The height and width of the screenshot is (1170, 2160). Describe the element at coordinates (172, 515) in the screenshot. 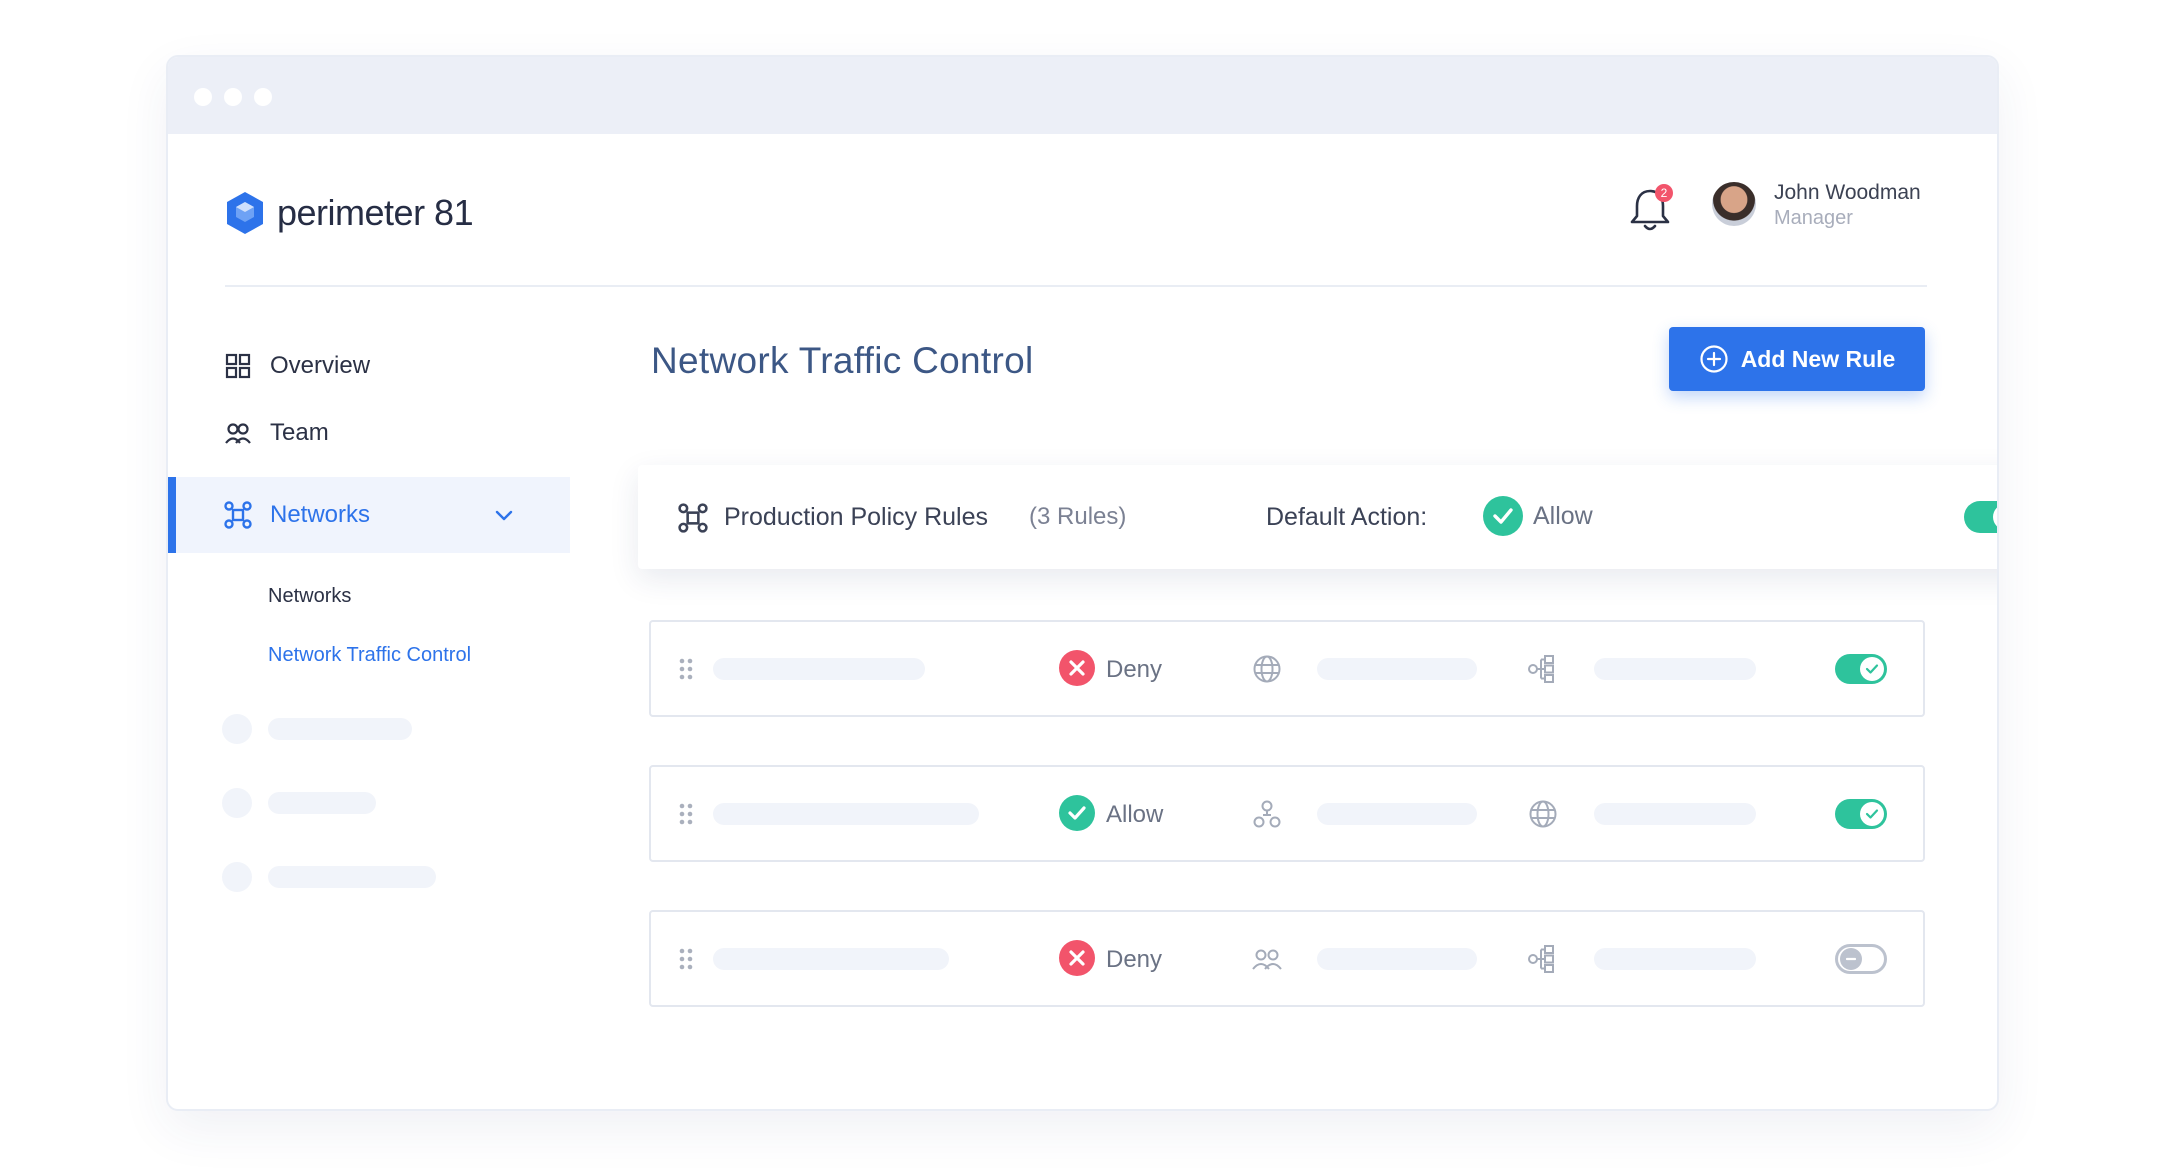

I see `nav-active-indicator` at that location.